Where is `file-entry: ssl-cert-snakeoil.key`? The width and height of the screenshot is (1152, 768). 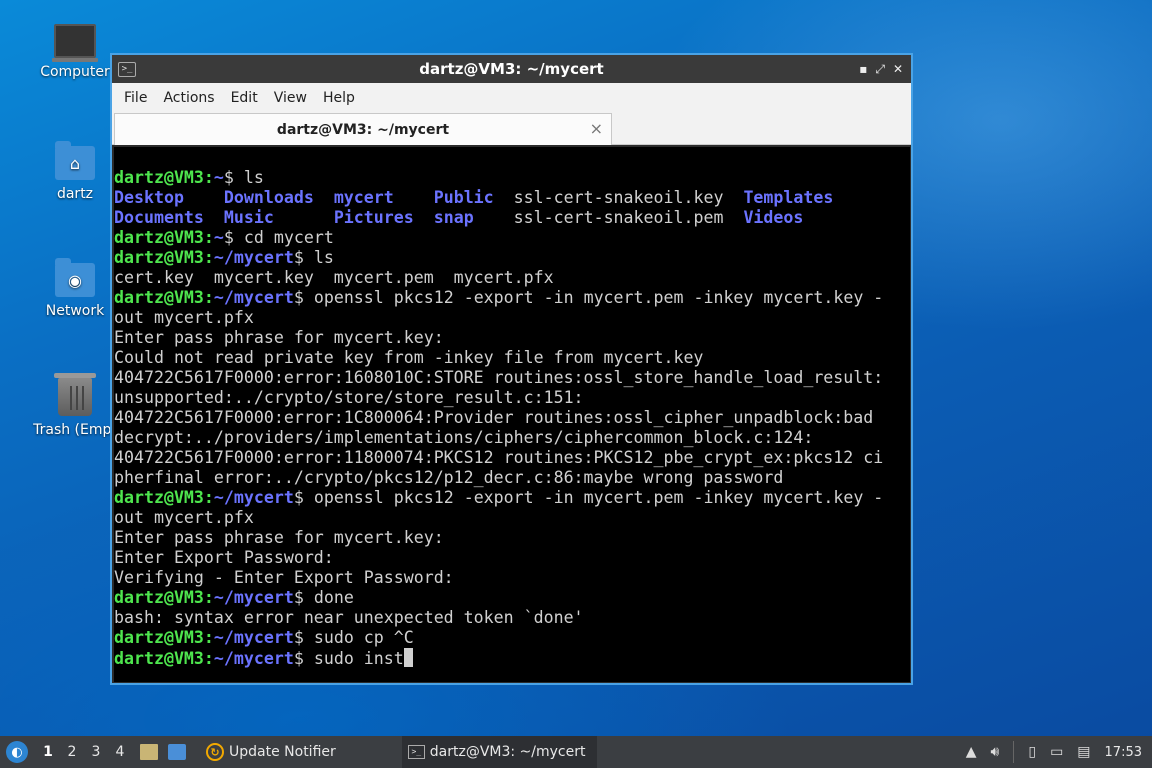
file-entry: ssl-cert-snakeoil.key is located at coordinates (618, 197).